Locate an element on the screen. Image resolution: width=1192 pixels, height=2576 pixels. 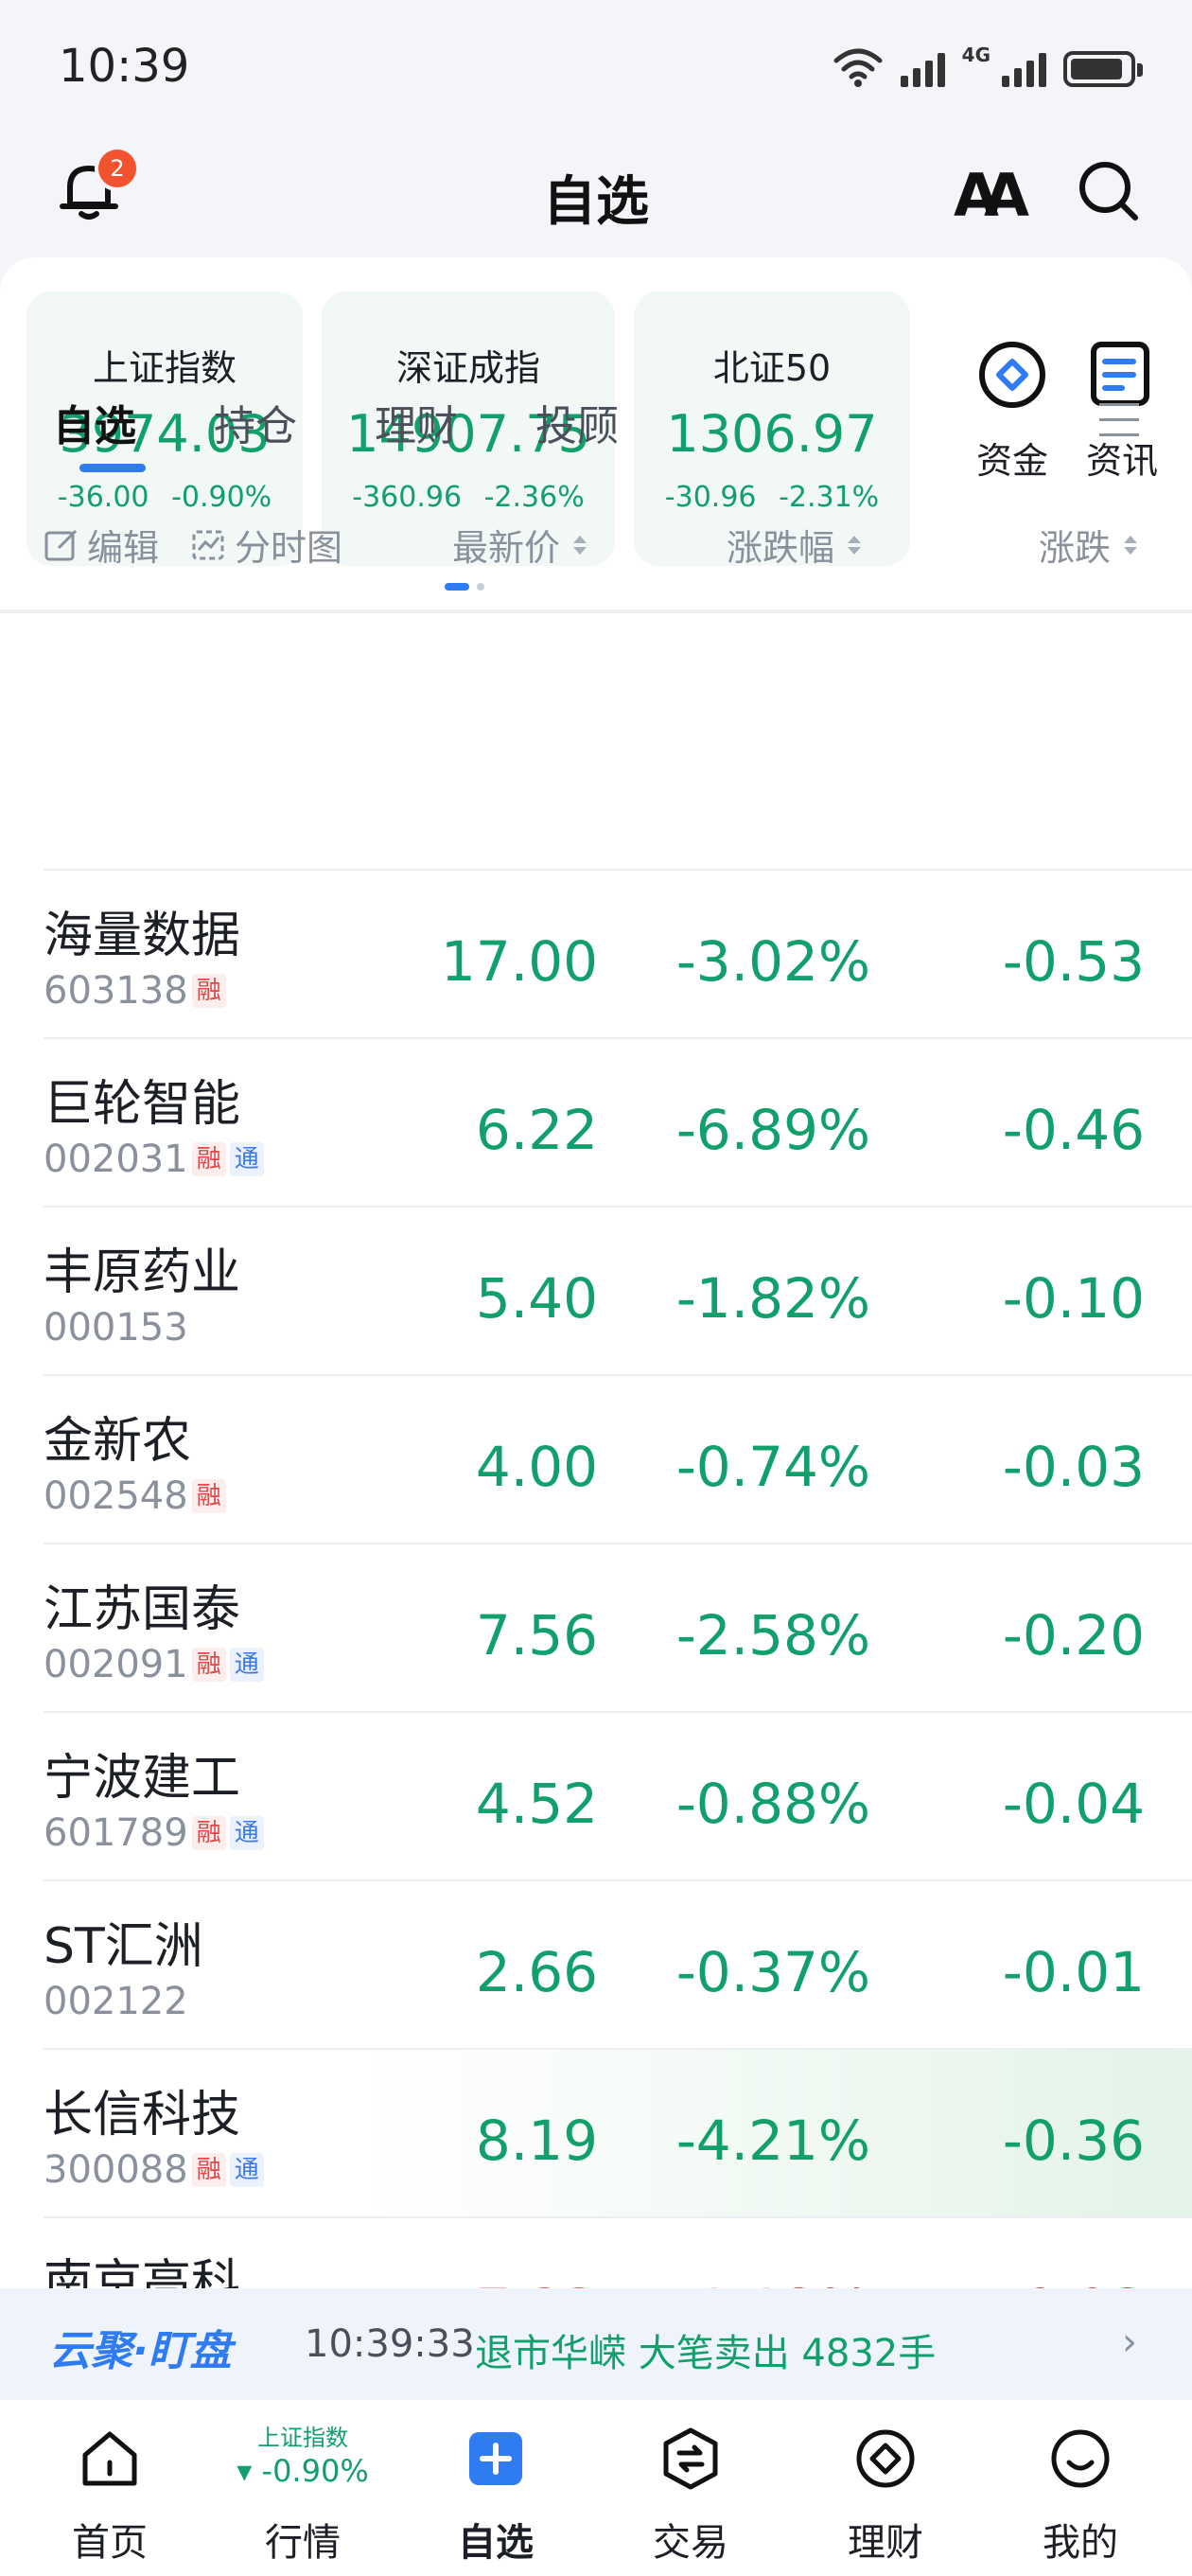
section-divider is located at coordinates (596, 611).